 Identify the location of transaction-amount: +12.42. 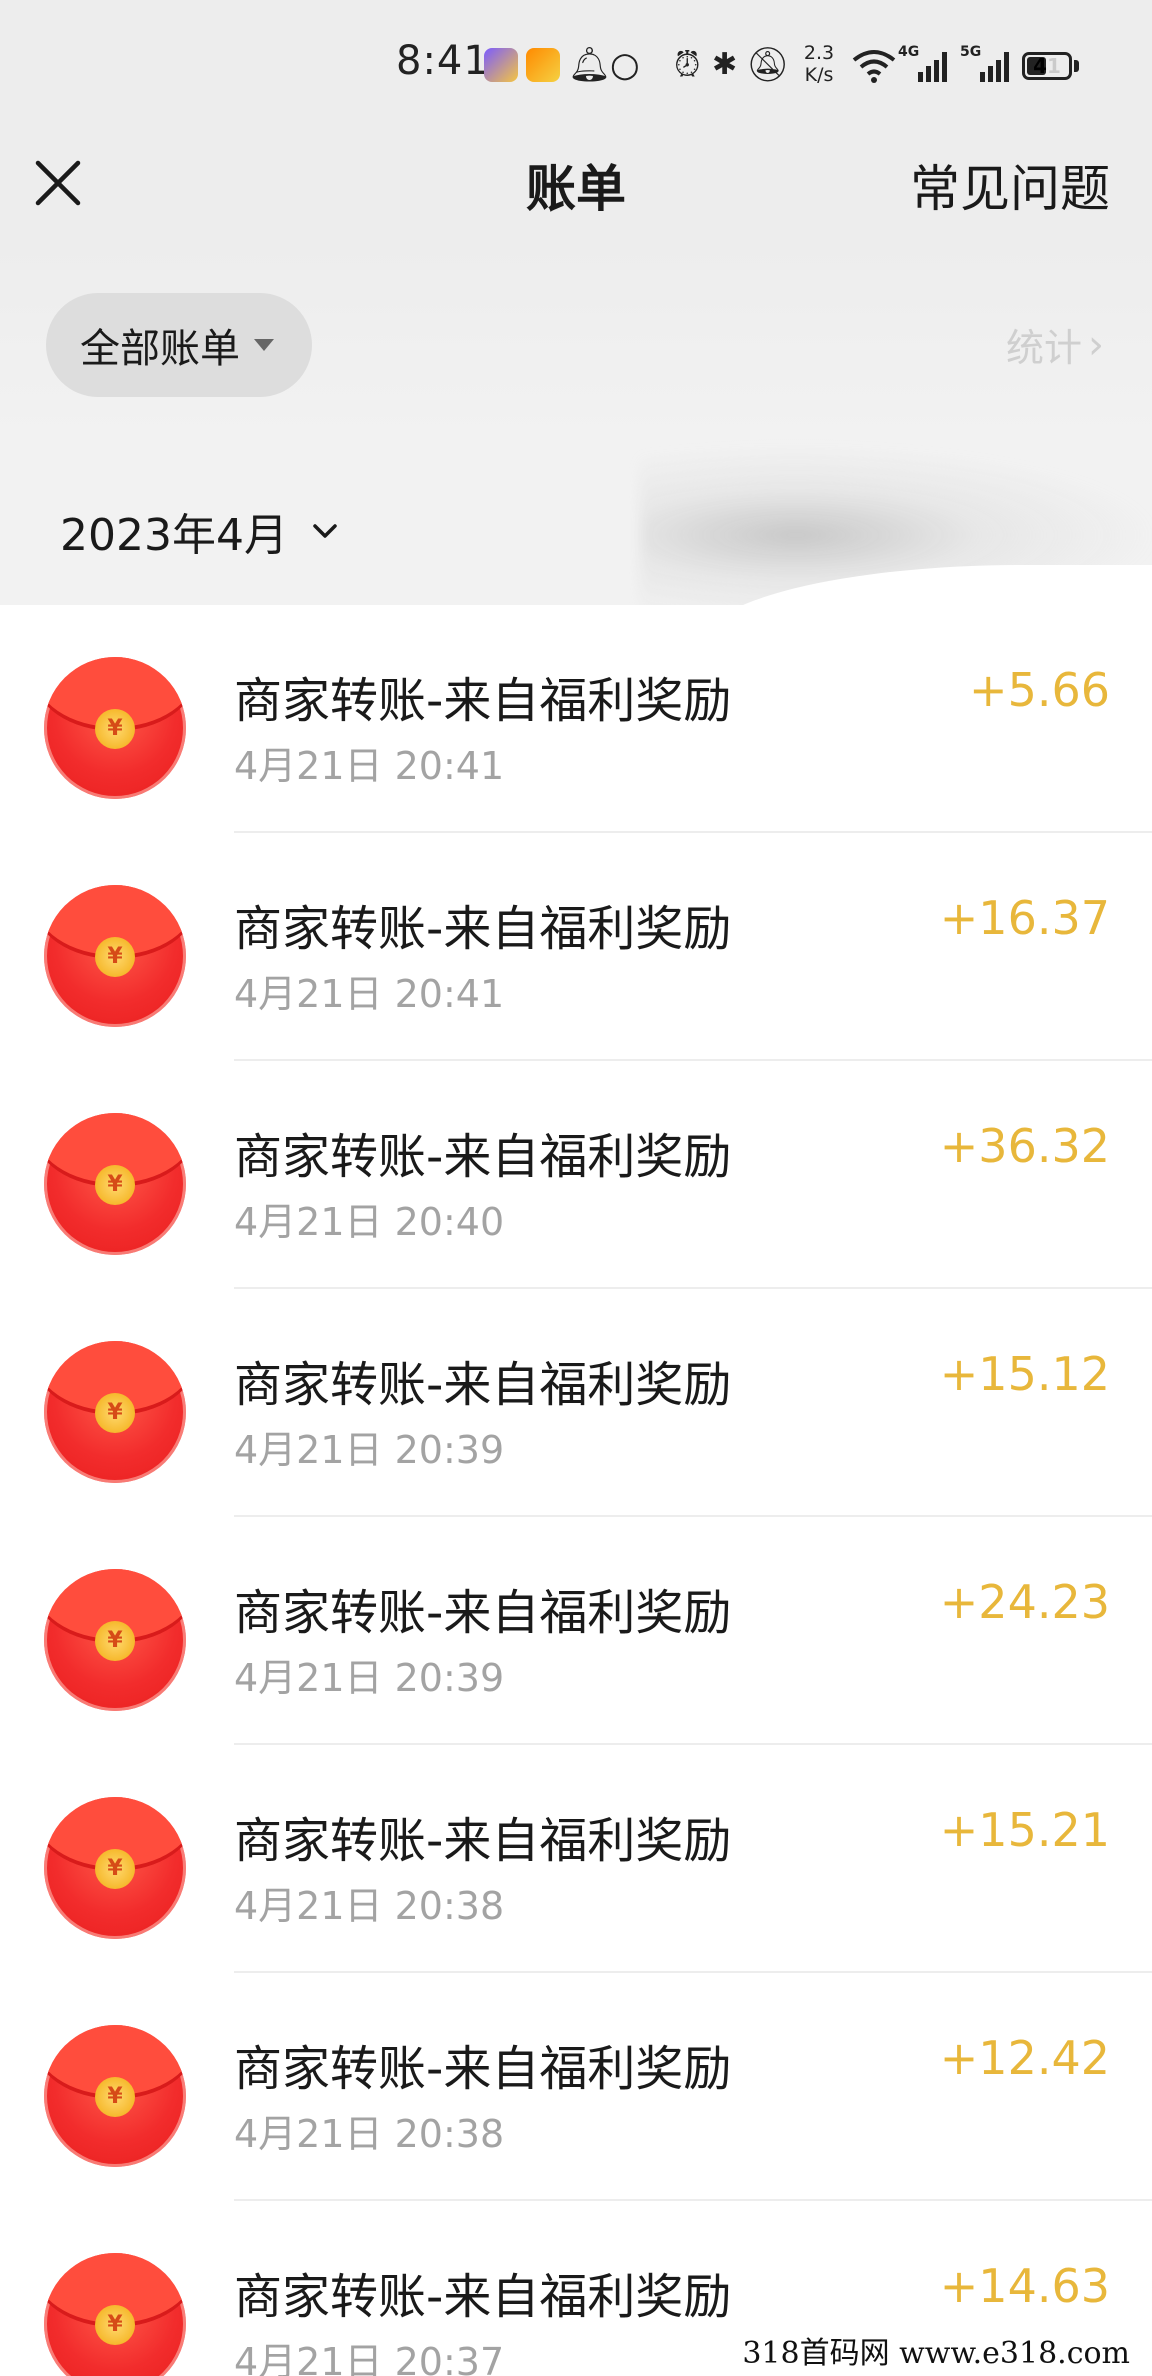
(1024, 2058).